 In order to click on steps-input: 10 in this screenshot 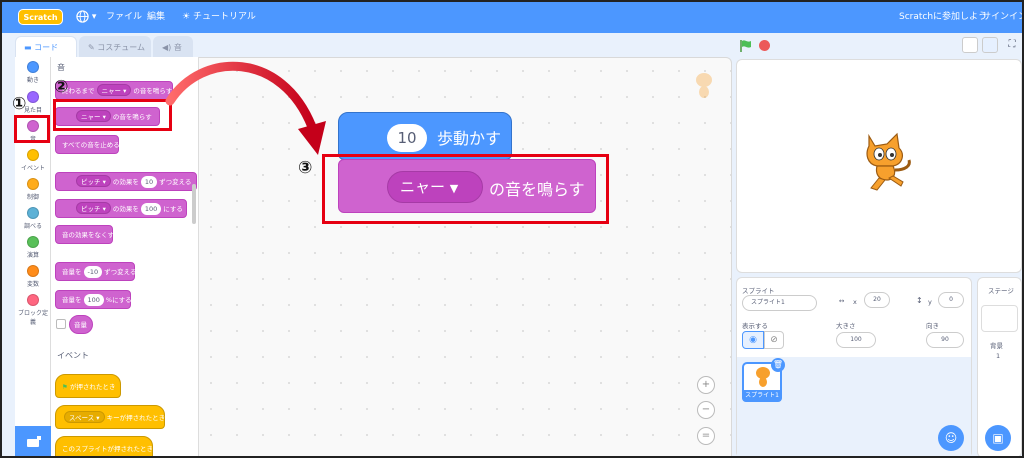, I will do `click(407, 138)`.